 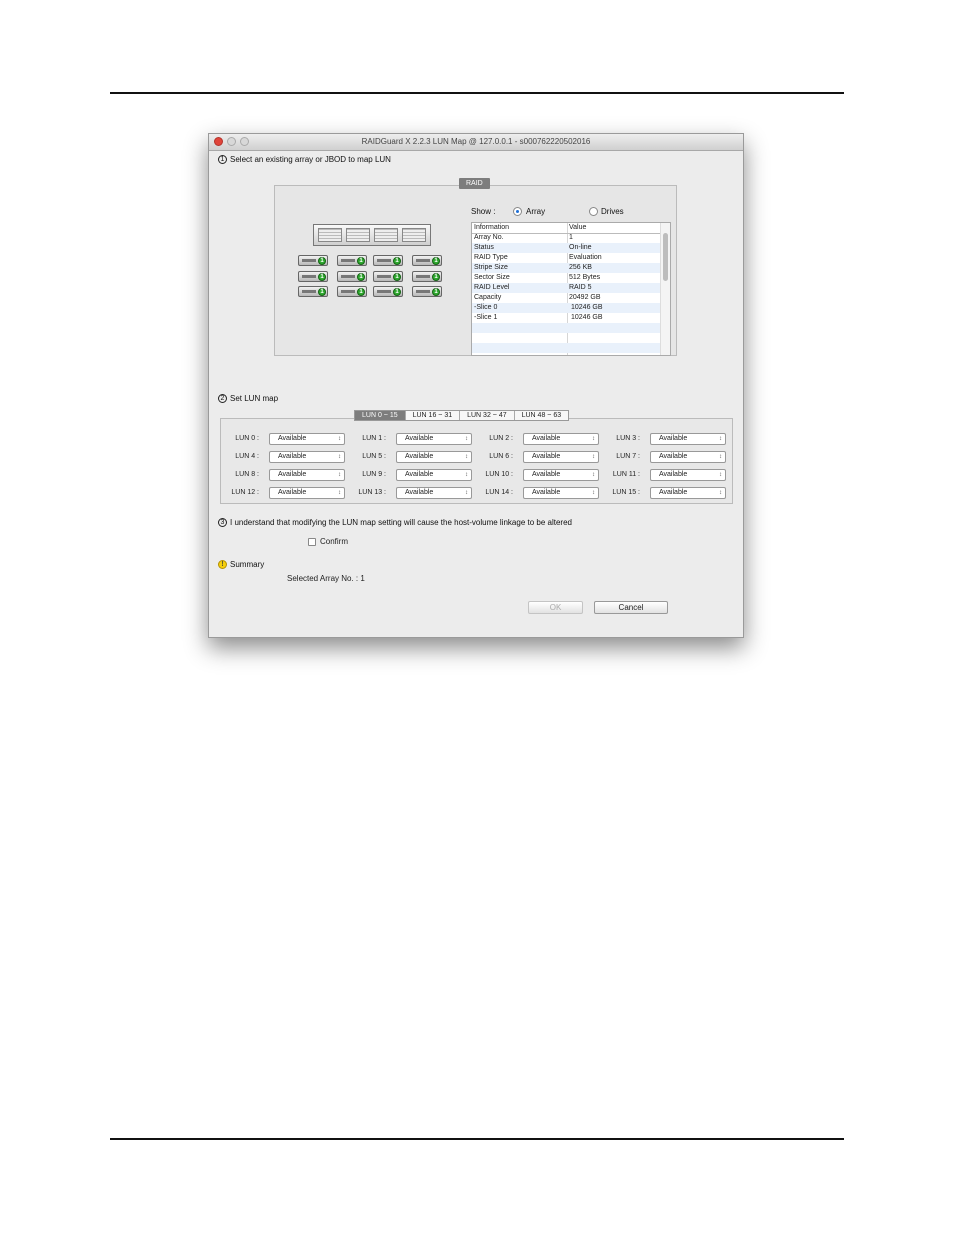 What do you see at coordinates (434, 493) in the screenshot?
I see `lun-13-select: Available ↕` at bounding box center [434, 493].